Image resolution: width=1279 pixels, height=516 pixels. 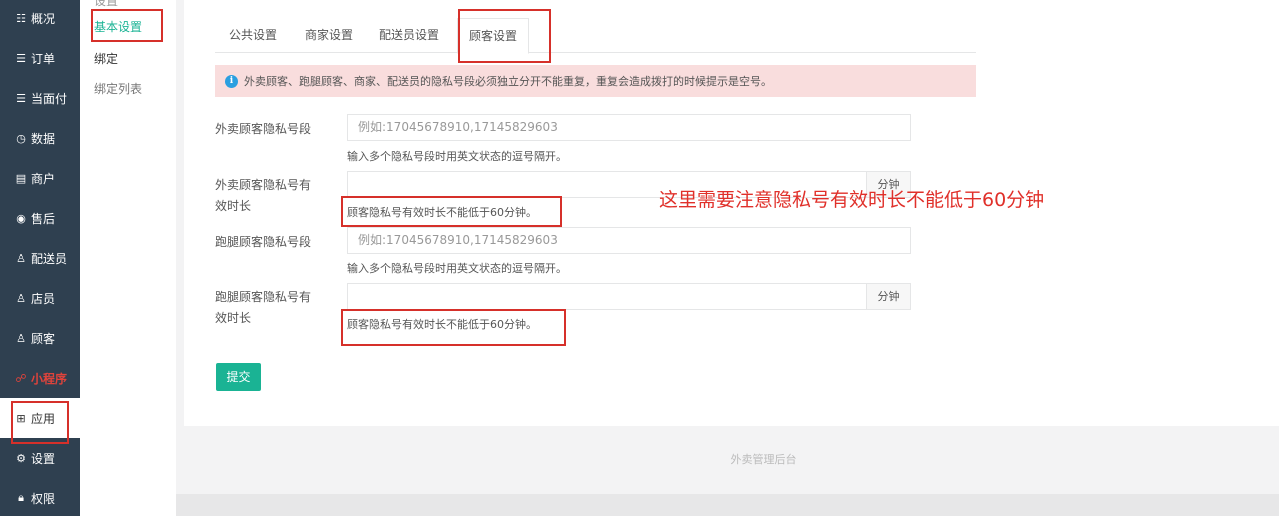 I want to click on nav-item-label: 概况, so click(x=43, y=18).